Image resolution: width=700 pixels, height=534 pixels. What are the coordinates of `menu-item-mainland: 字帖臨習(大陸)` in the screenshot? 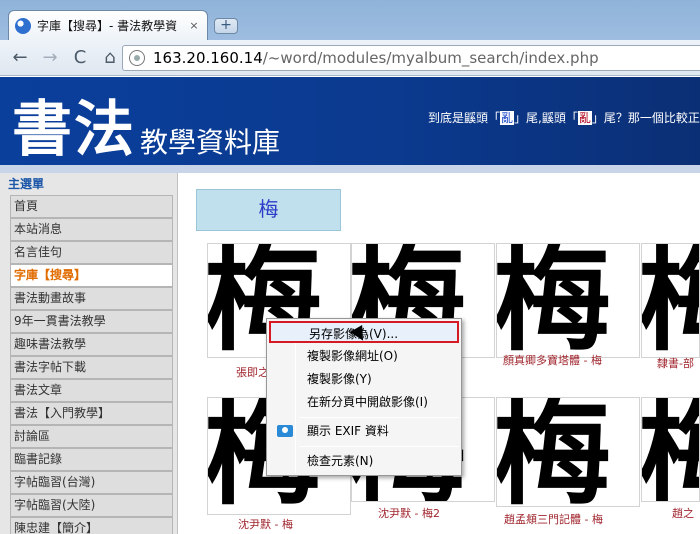 It's located at (91, 505).